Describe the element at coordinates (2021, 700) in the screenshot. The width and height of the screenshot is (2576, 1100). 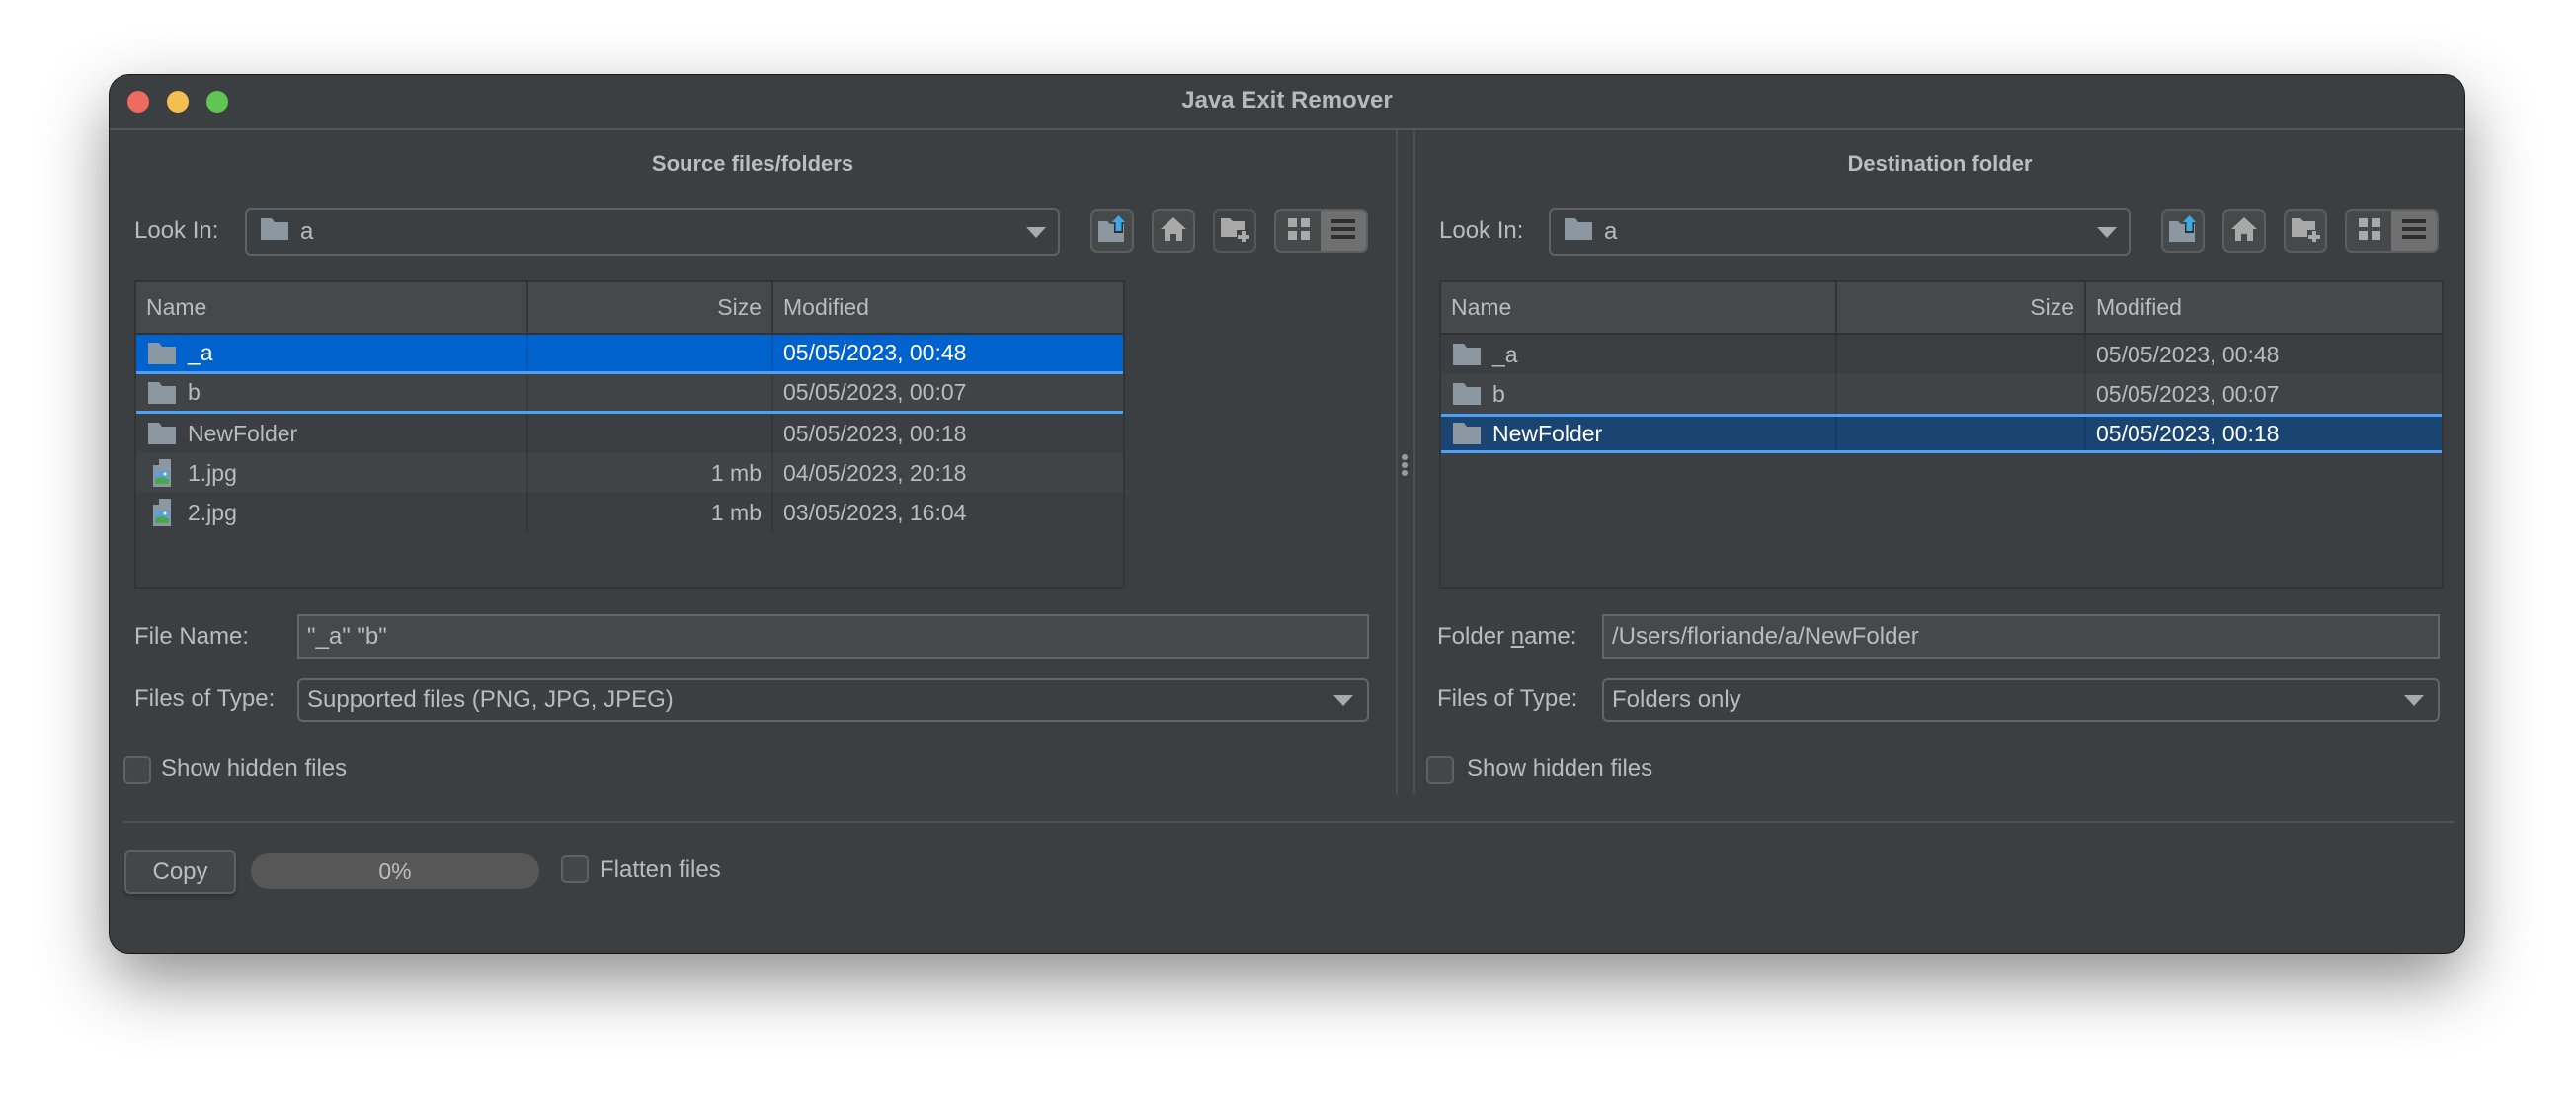
I see `destination-files-of-type-combo: Folders only` at that location.